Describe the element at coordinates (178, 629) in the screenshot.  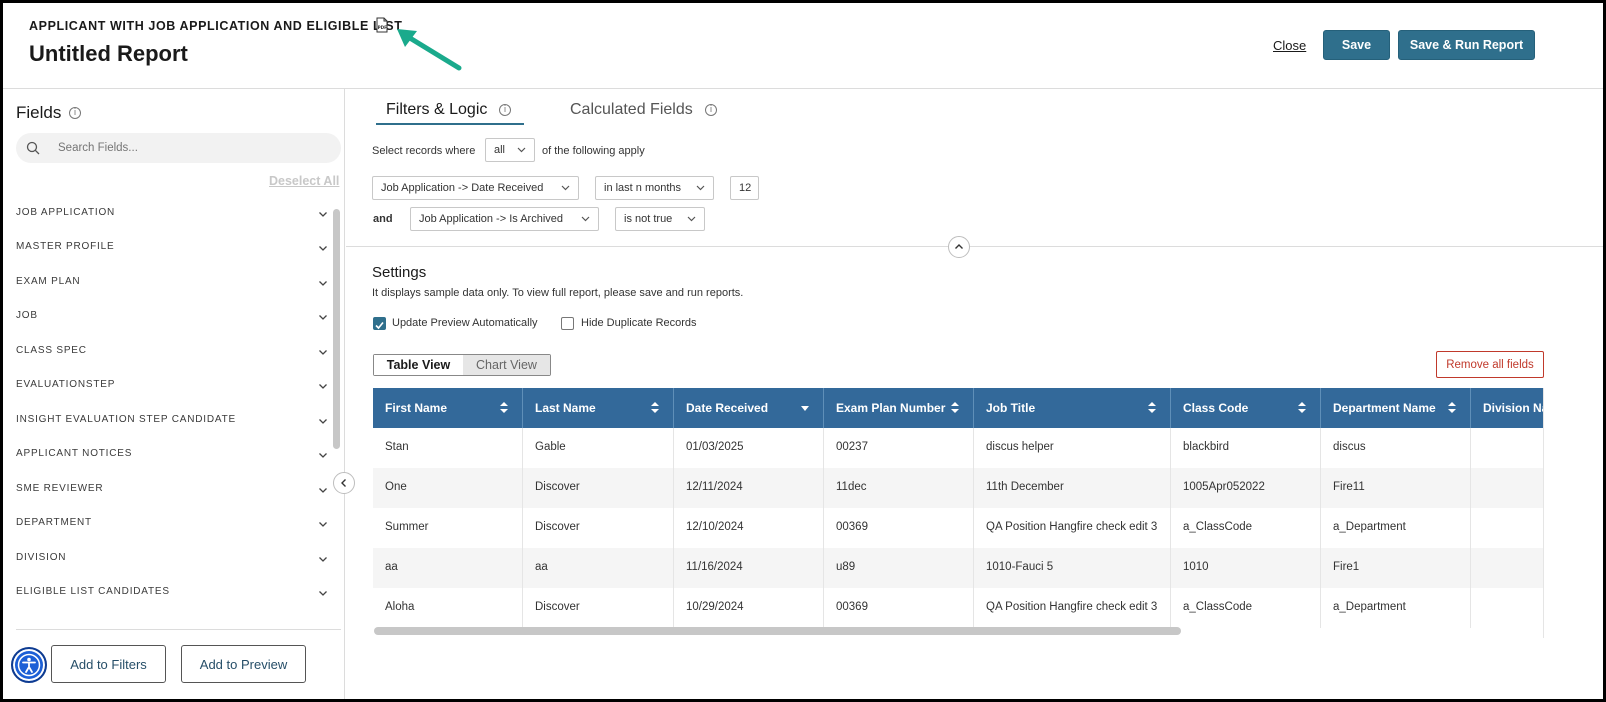
I see `divider` at that location.